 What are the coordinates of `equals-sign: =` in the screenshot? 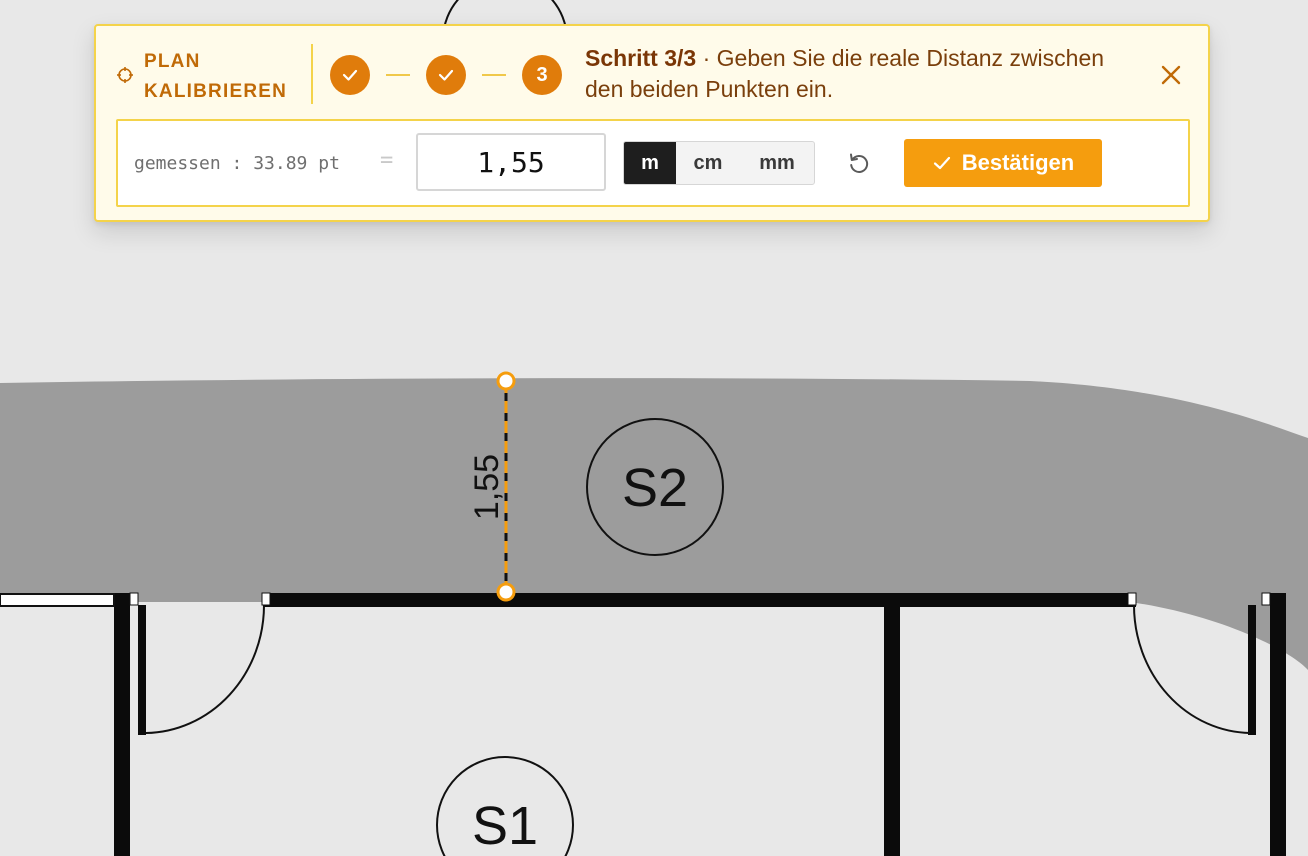 It's located at (387, 160).